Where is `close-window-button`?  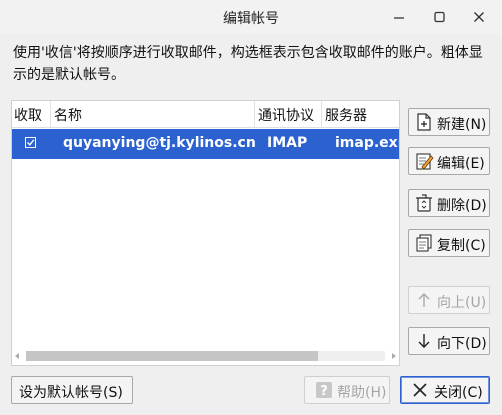 close-window-button is located at coordinates (479, 17).